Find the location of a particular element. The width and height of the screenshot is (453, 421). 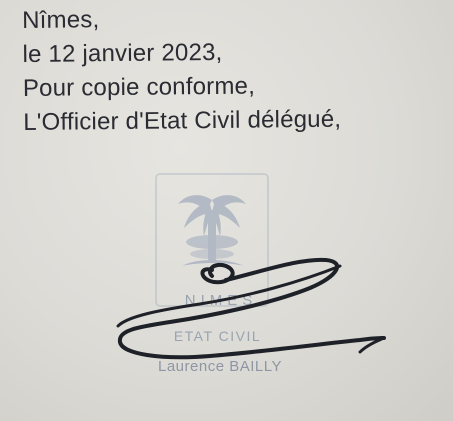

stamp-emblem-icon is located at coordinates (212, 240).